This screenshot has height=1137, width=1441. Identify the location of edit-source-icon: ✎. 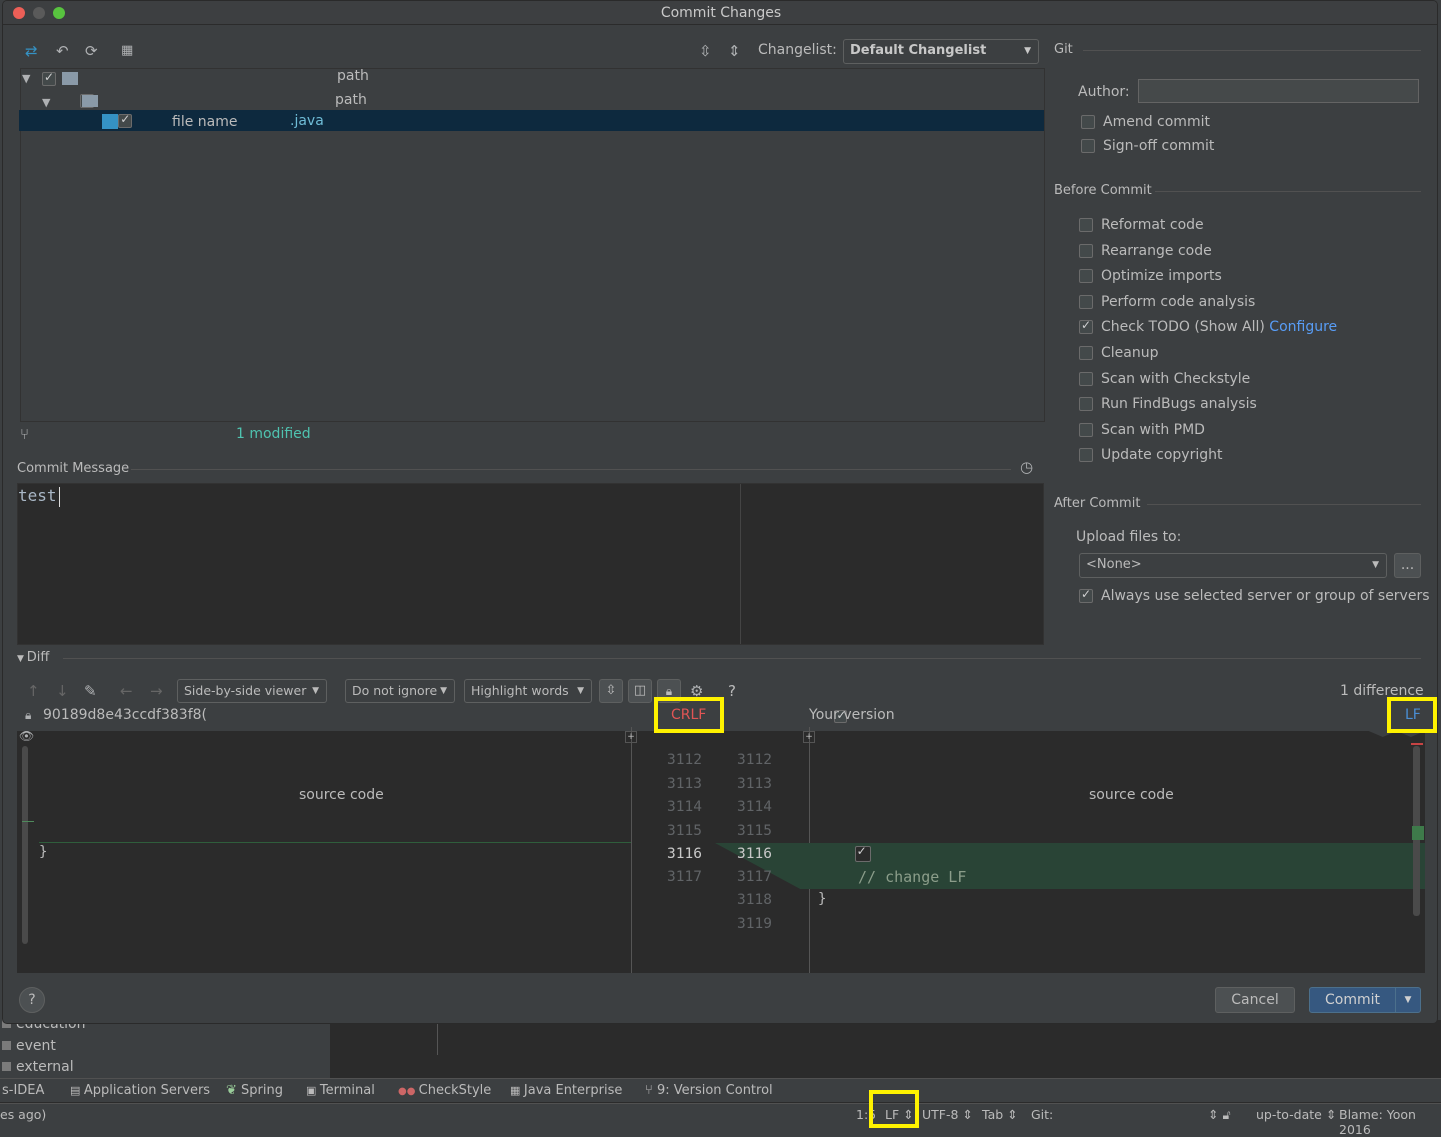
(90, 691).